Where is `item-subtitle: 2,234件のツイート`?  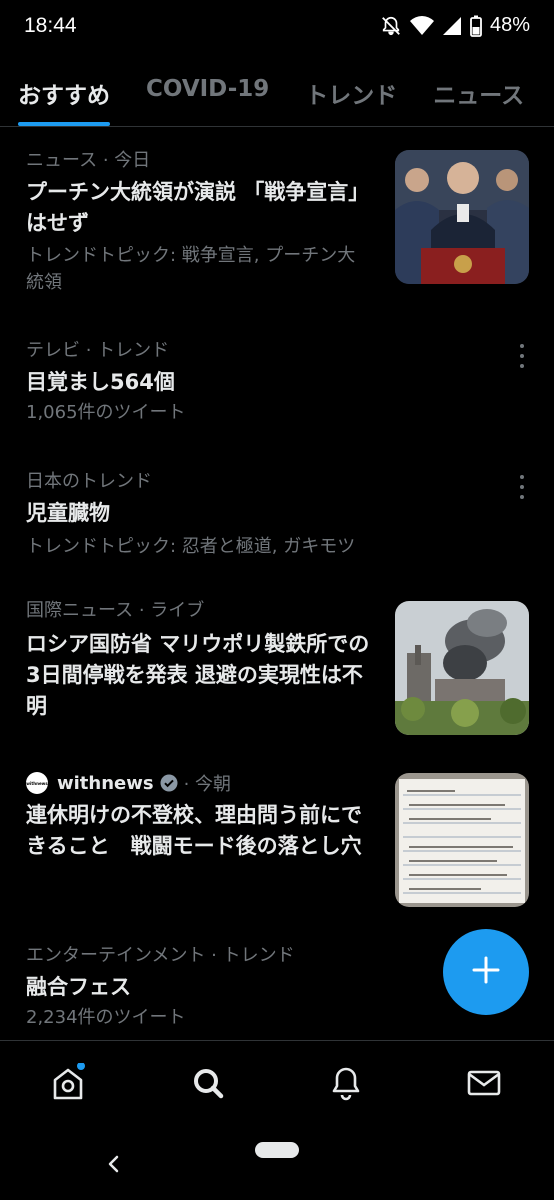
item-subtitle: 2,234件のツイート is located at coordinates (106, 1017).